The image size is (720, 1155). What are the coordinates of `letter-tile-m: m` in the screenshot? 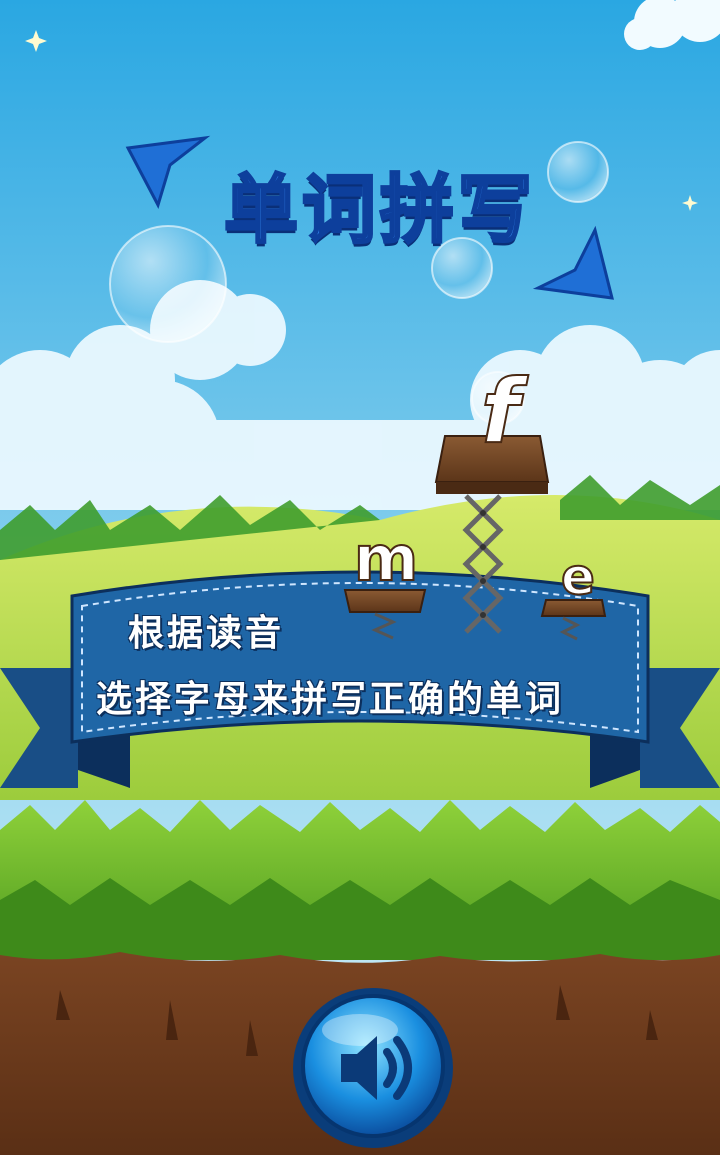 It's located at (386, 558).